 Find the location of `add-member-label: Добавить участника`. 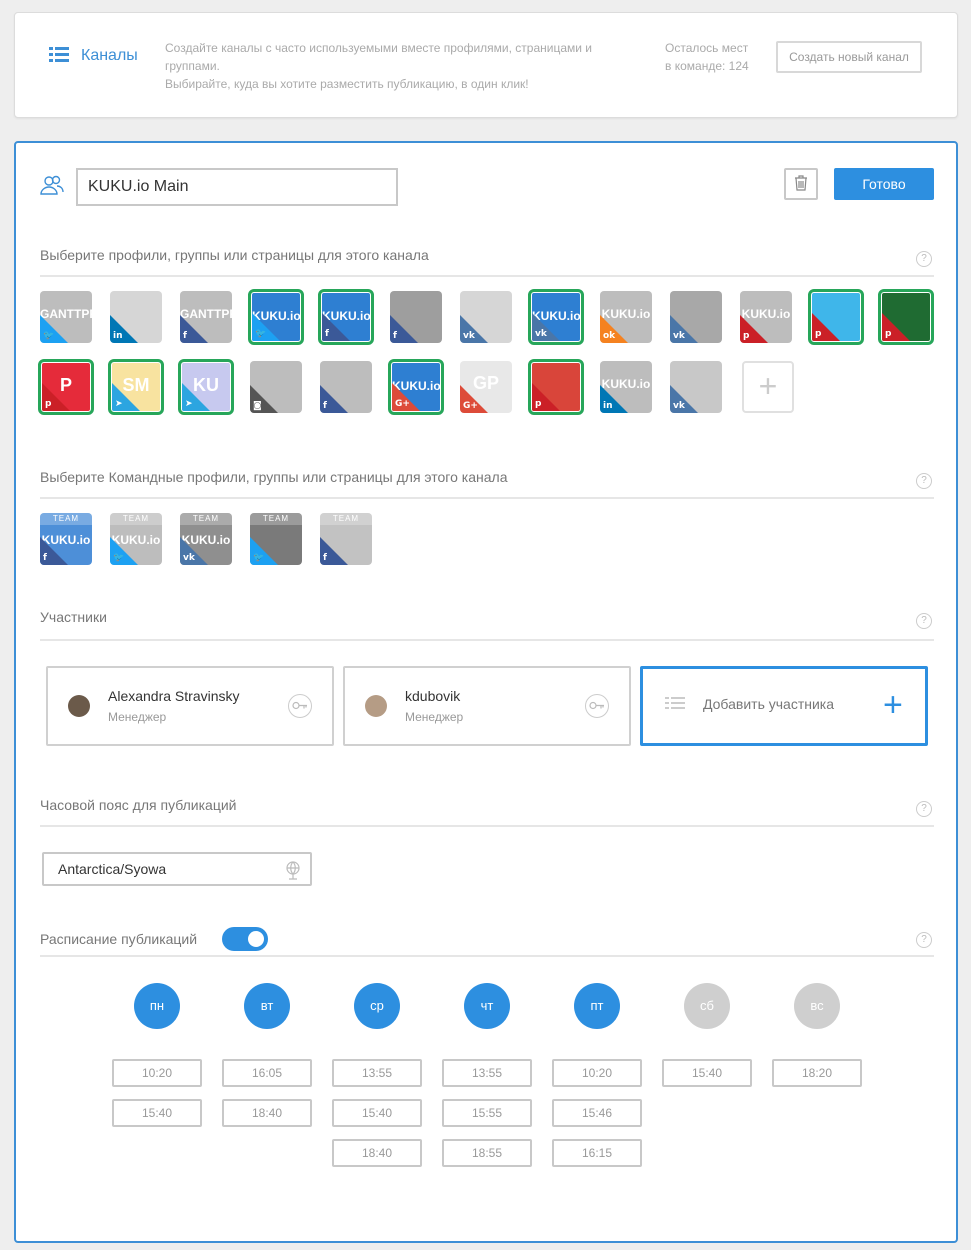

add-member-label: Добавить участника is located at coordinates (769, 704).